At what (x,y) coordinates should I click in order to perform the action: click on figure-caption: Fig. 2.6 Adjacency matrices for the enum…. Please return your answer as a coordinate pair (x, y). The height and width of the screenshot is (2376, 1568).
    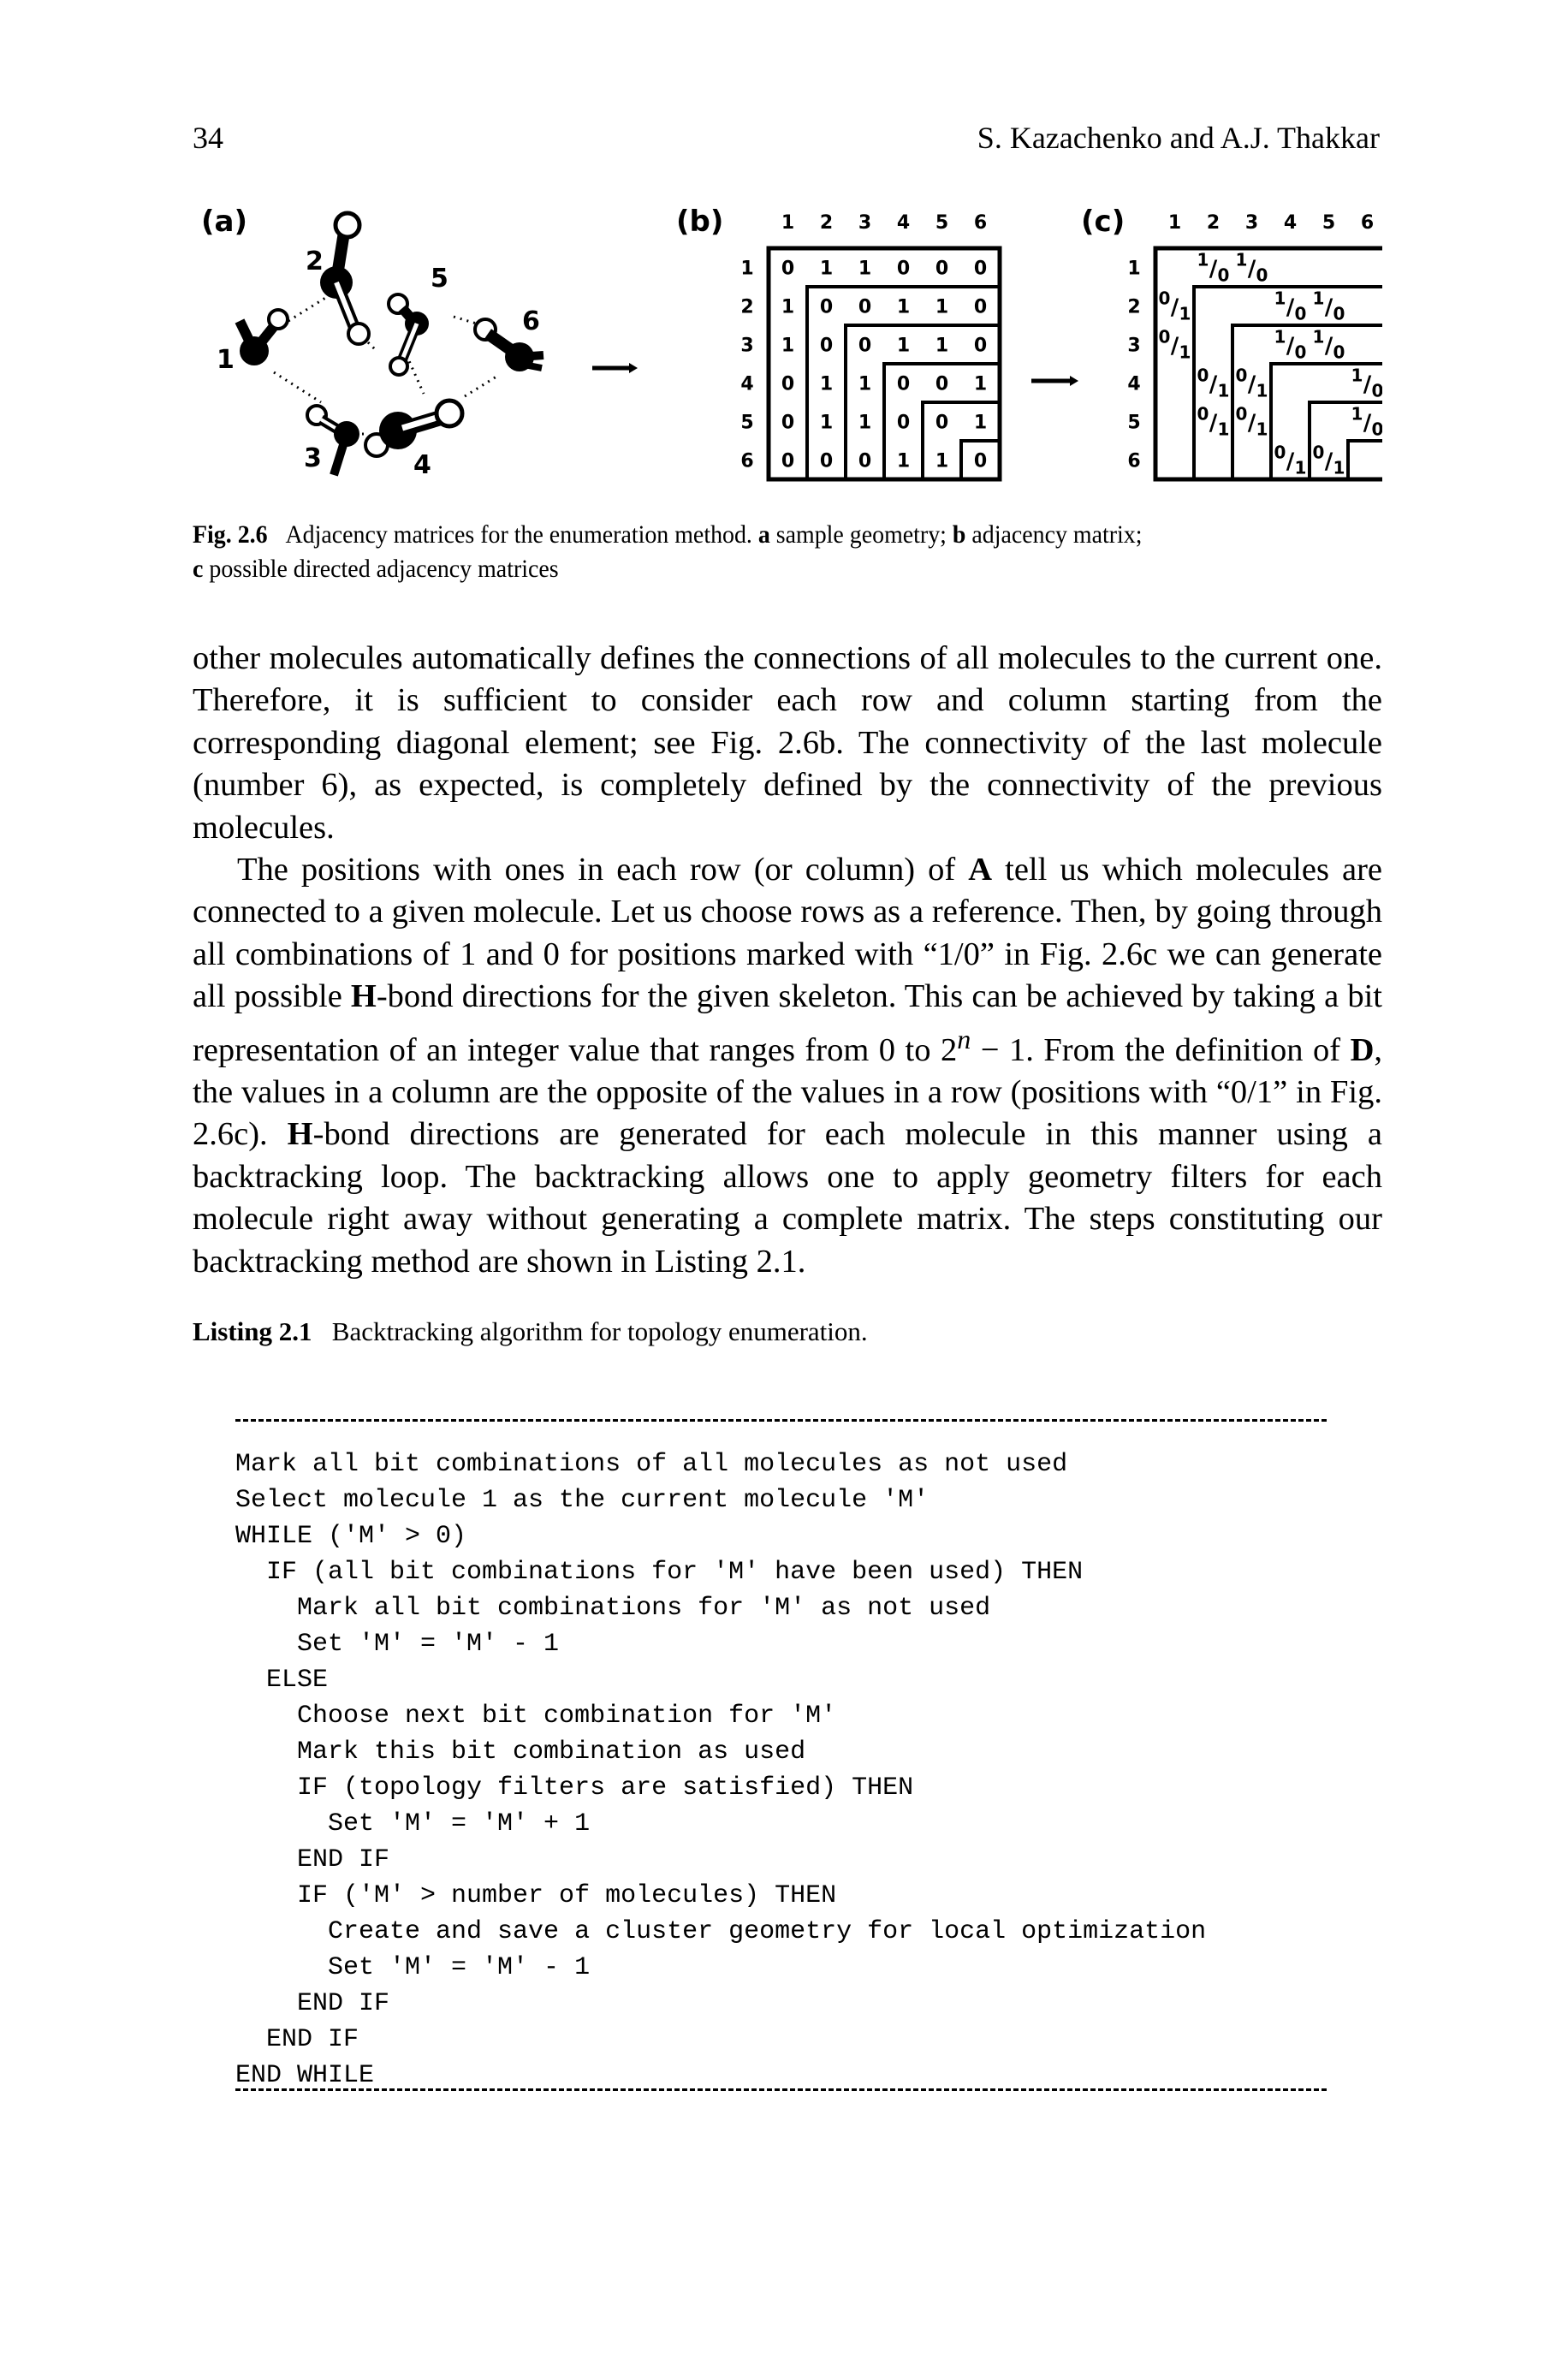
    Looking at the image, I should click on (787, 552).